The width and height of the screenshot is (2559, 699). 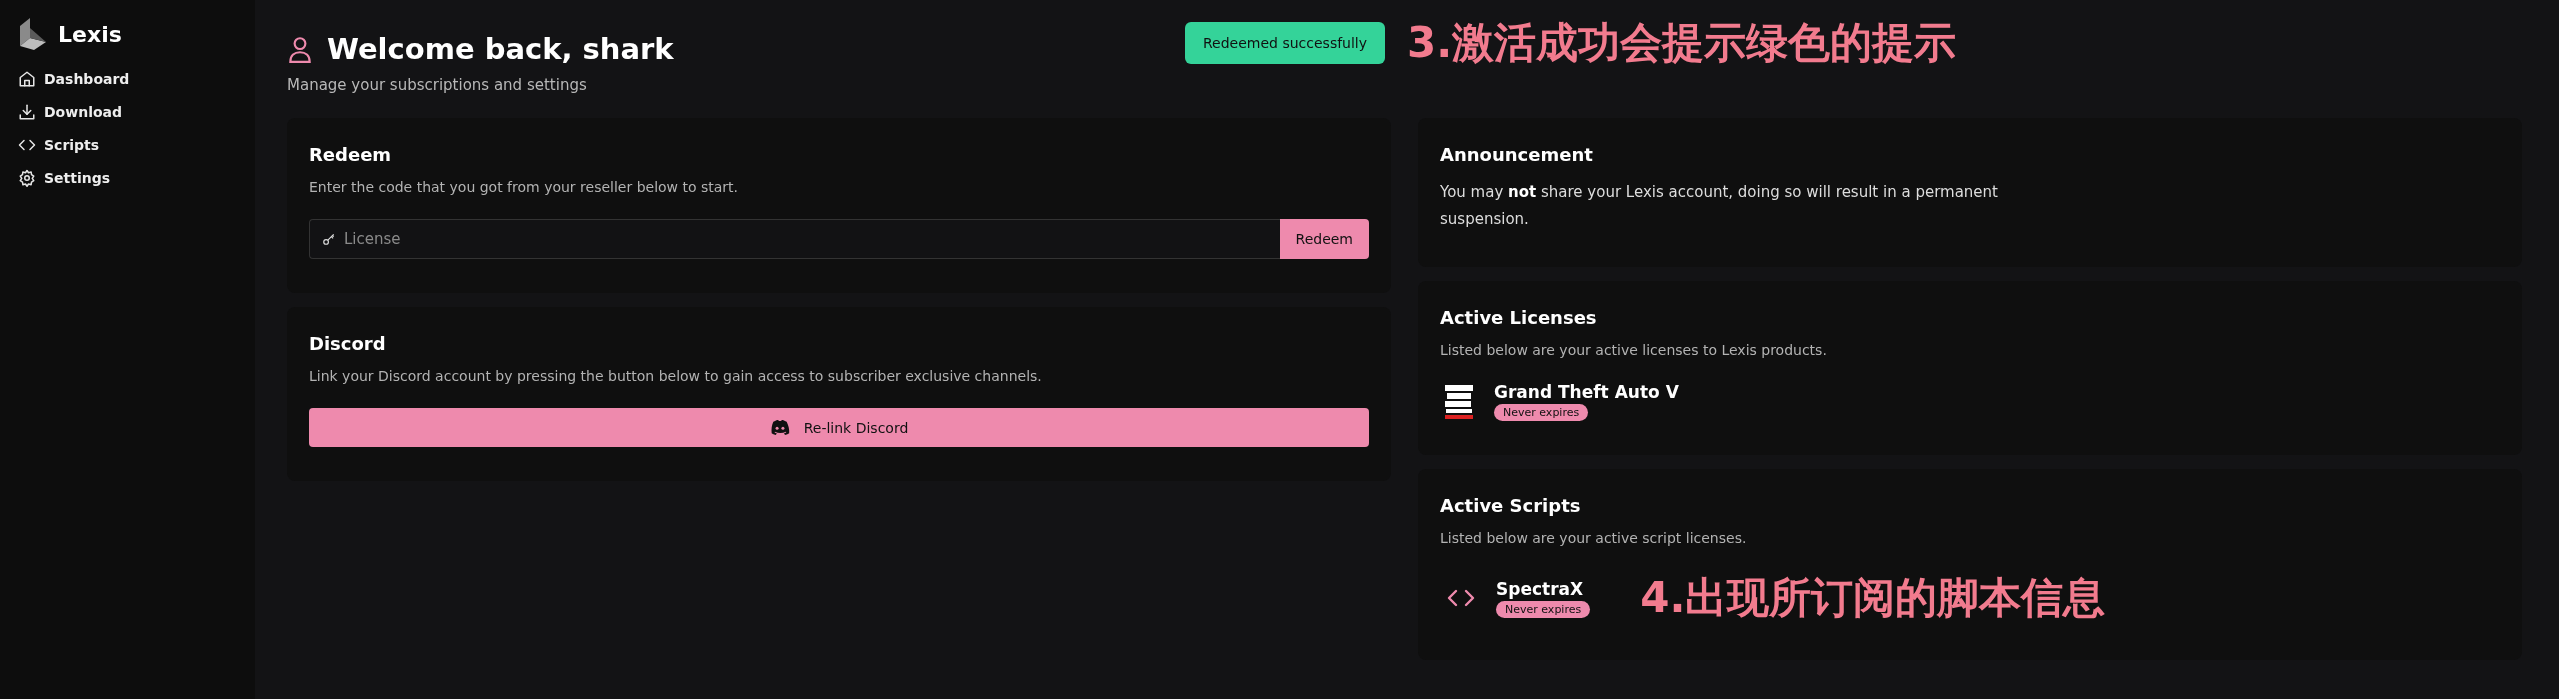 I want to click on key-icon, so click(x=329, y=239).